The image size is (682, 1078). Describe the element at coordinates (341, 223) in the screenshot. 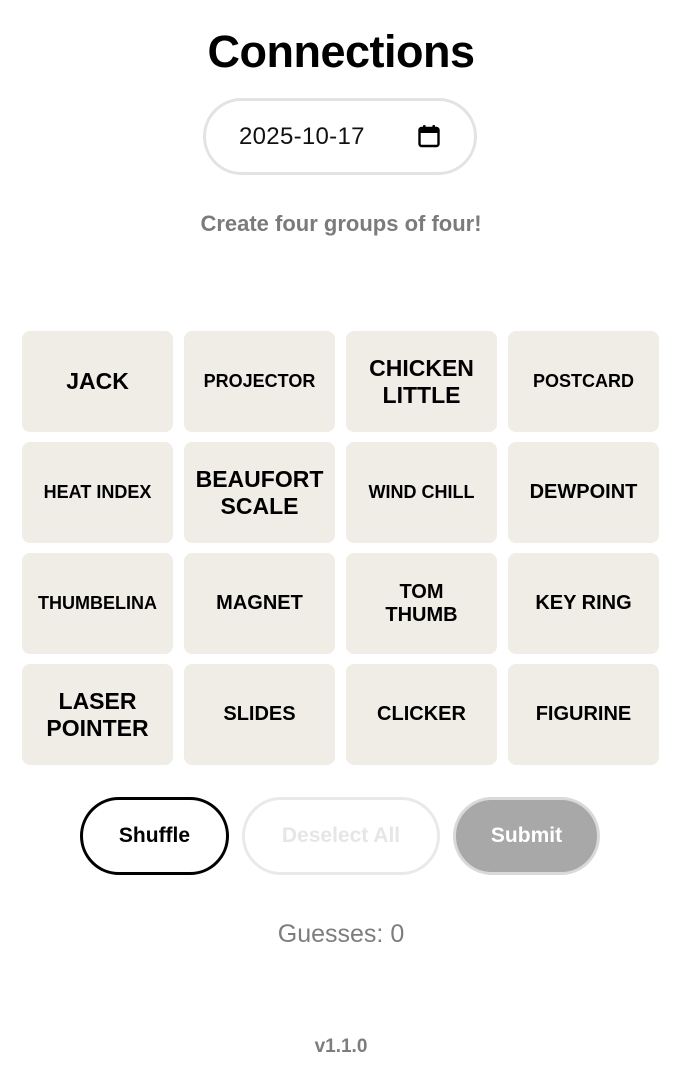

I see `instructions: Create four groups of four!` at that location.